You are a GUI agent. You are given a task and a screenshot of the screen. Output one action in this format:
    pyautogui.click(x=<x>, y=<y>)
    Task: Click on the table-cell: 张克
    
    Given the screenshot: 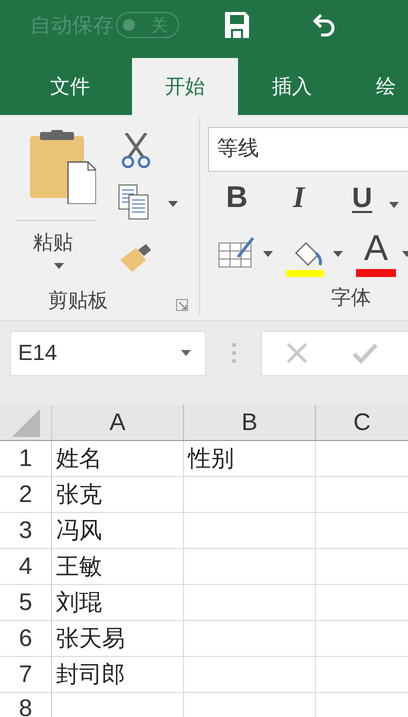 What is the action you would take?
    pyautogui.click(x=118, y=494)
    